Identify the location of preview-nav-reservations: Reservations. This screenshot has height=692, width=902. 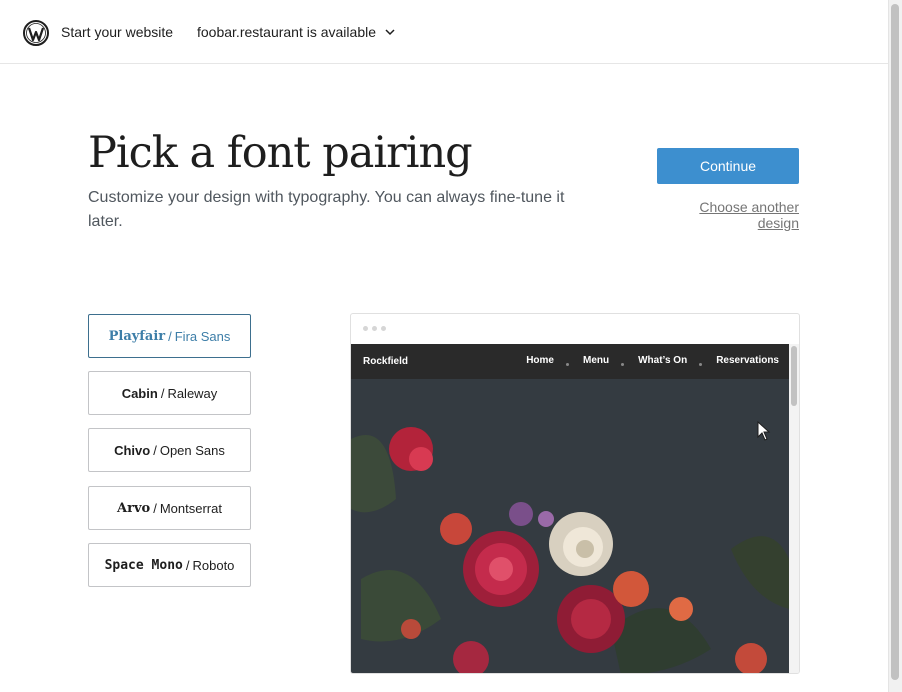
(747, 360).